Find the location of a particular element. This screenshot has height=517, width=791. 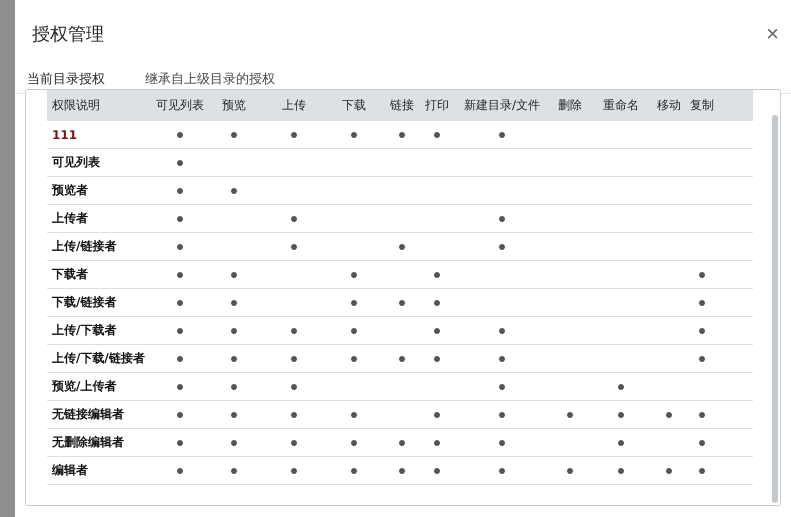

role-name: 可见列表 is located at coordinates (76, 162).